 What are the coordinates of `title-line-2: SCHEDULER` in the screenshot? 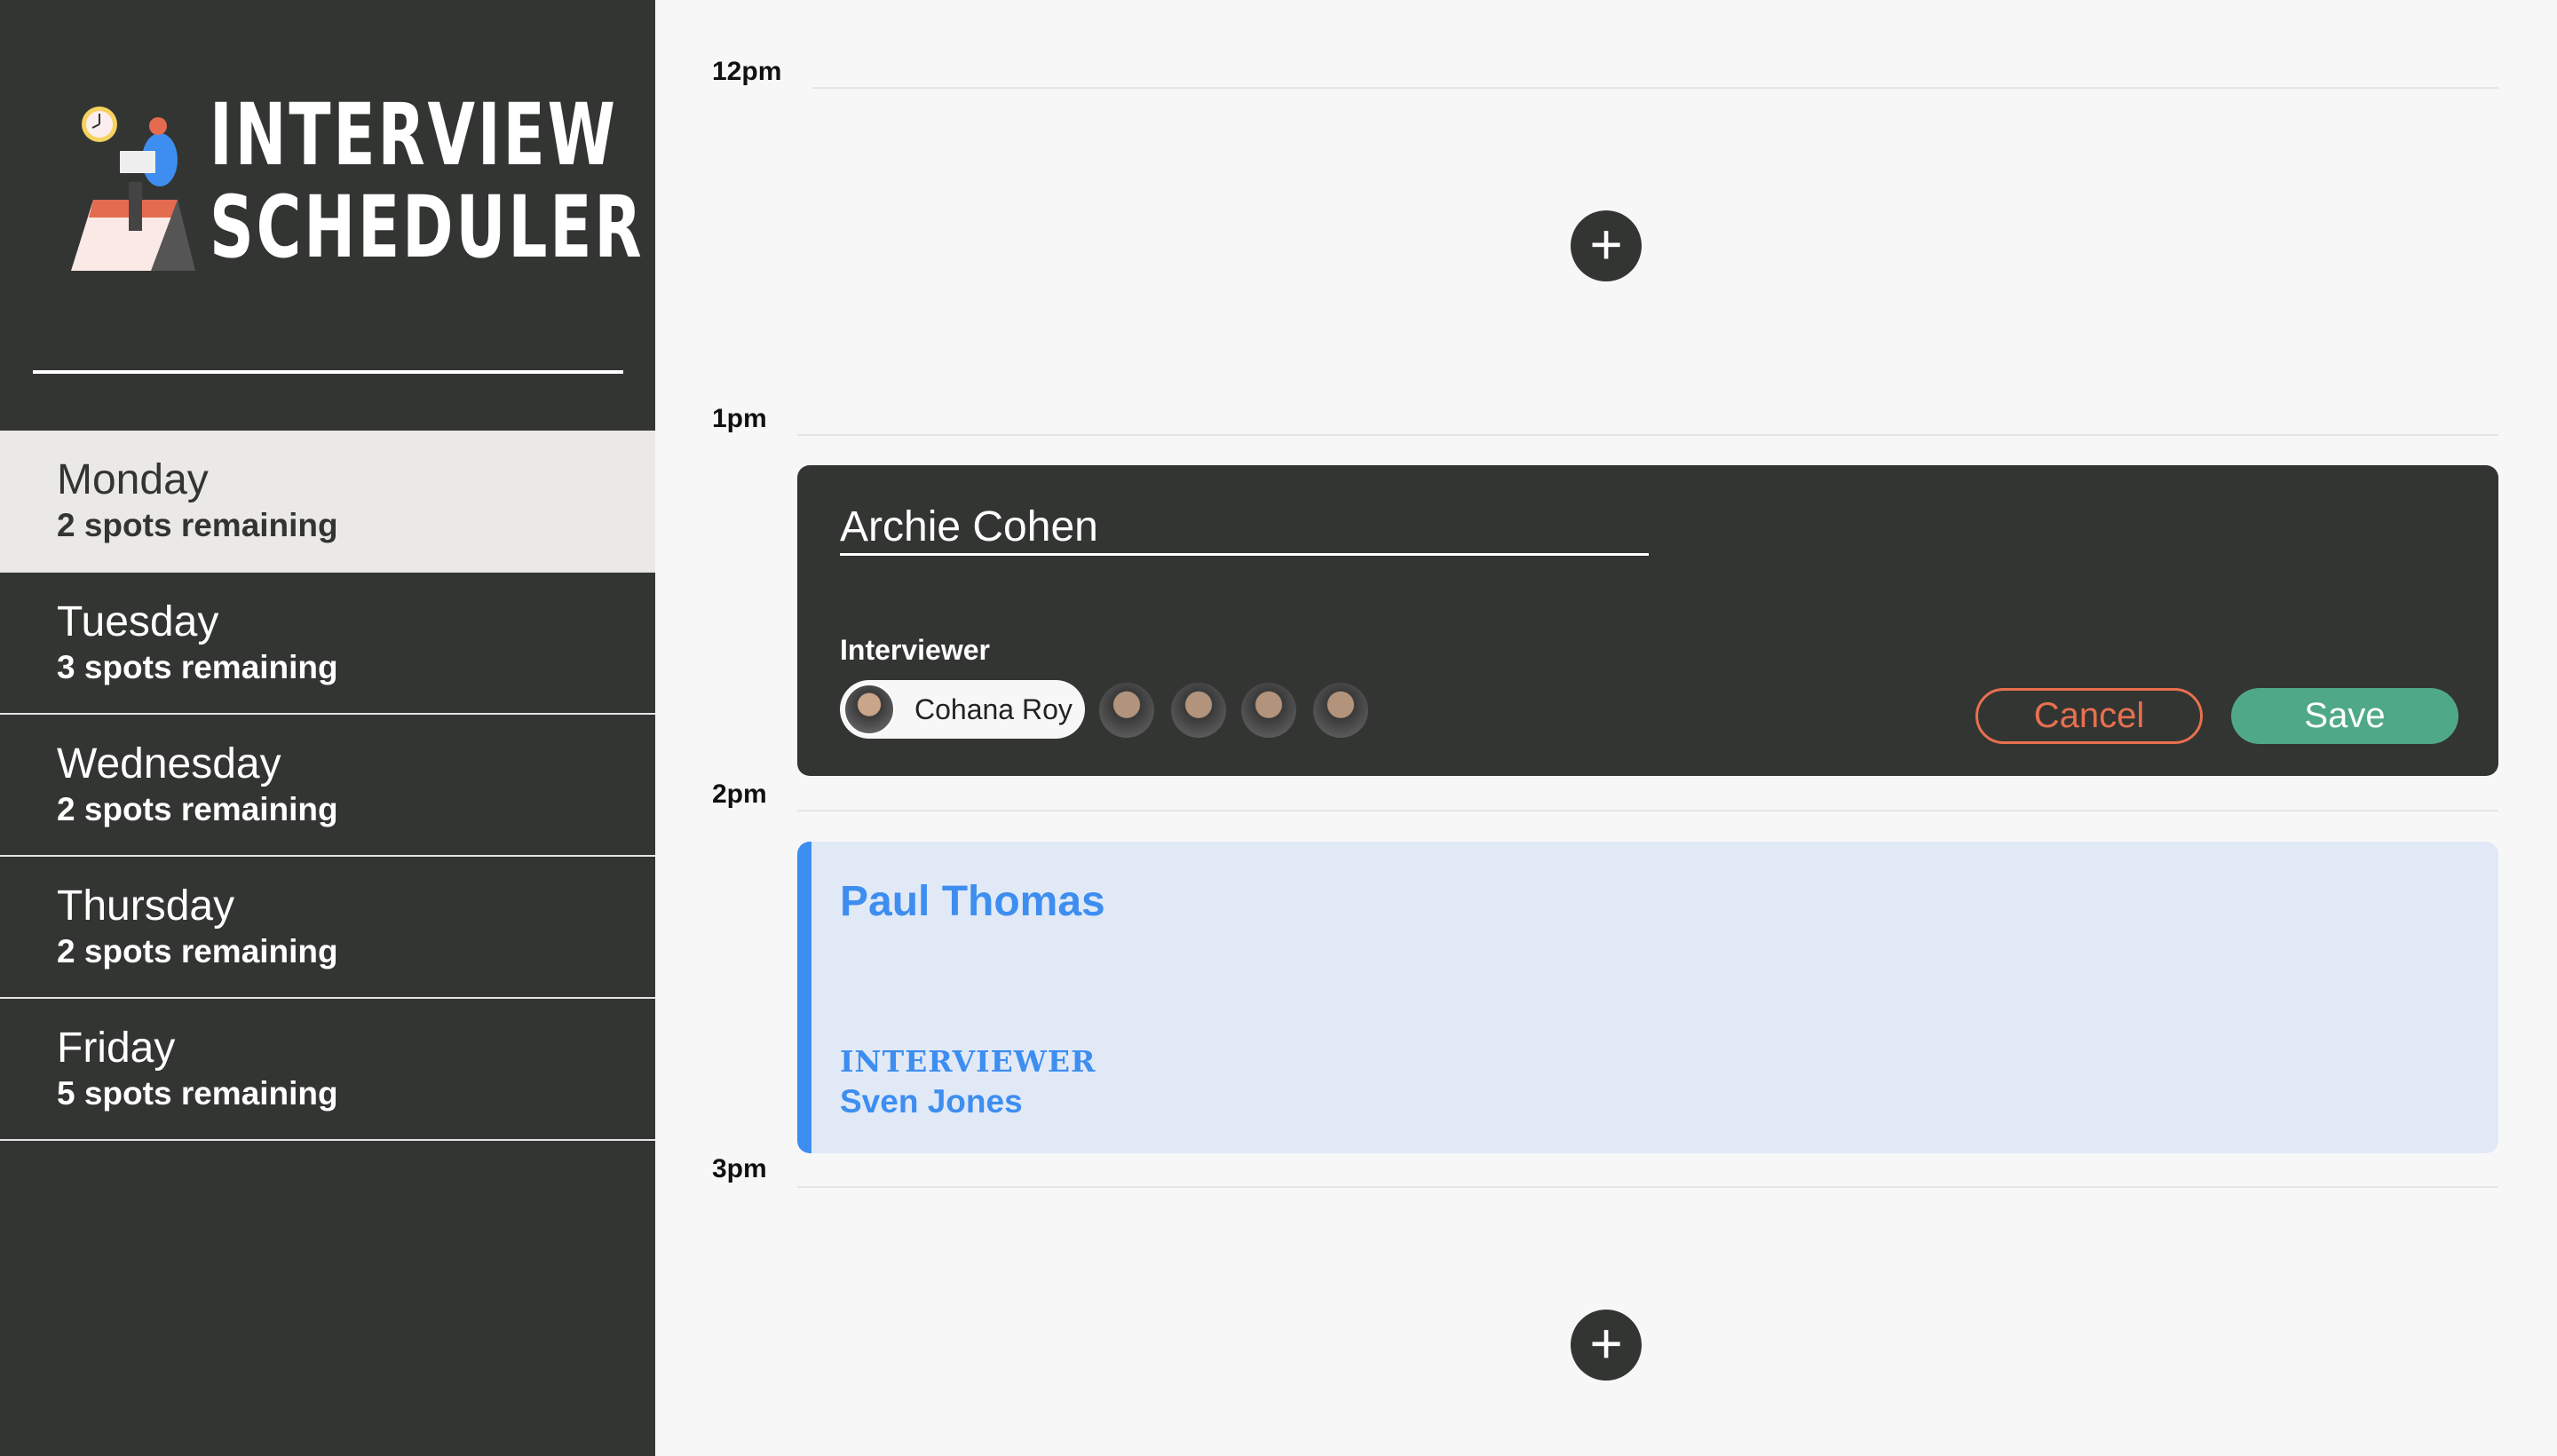 It's located at (427, 227).